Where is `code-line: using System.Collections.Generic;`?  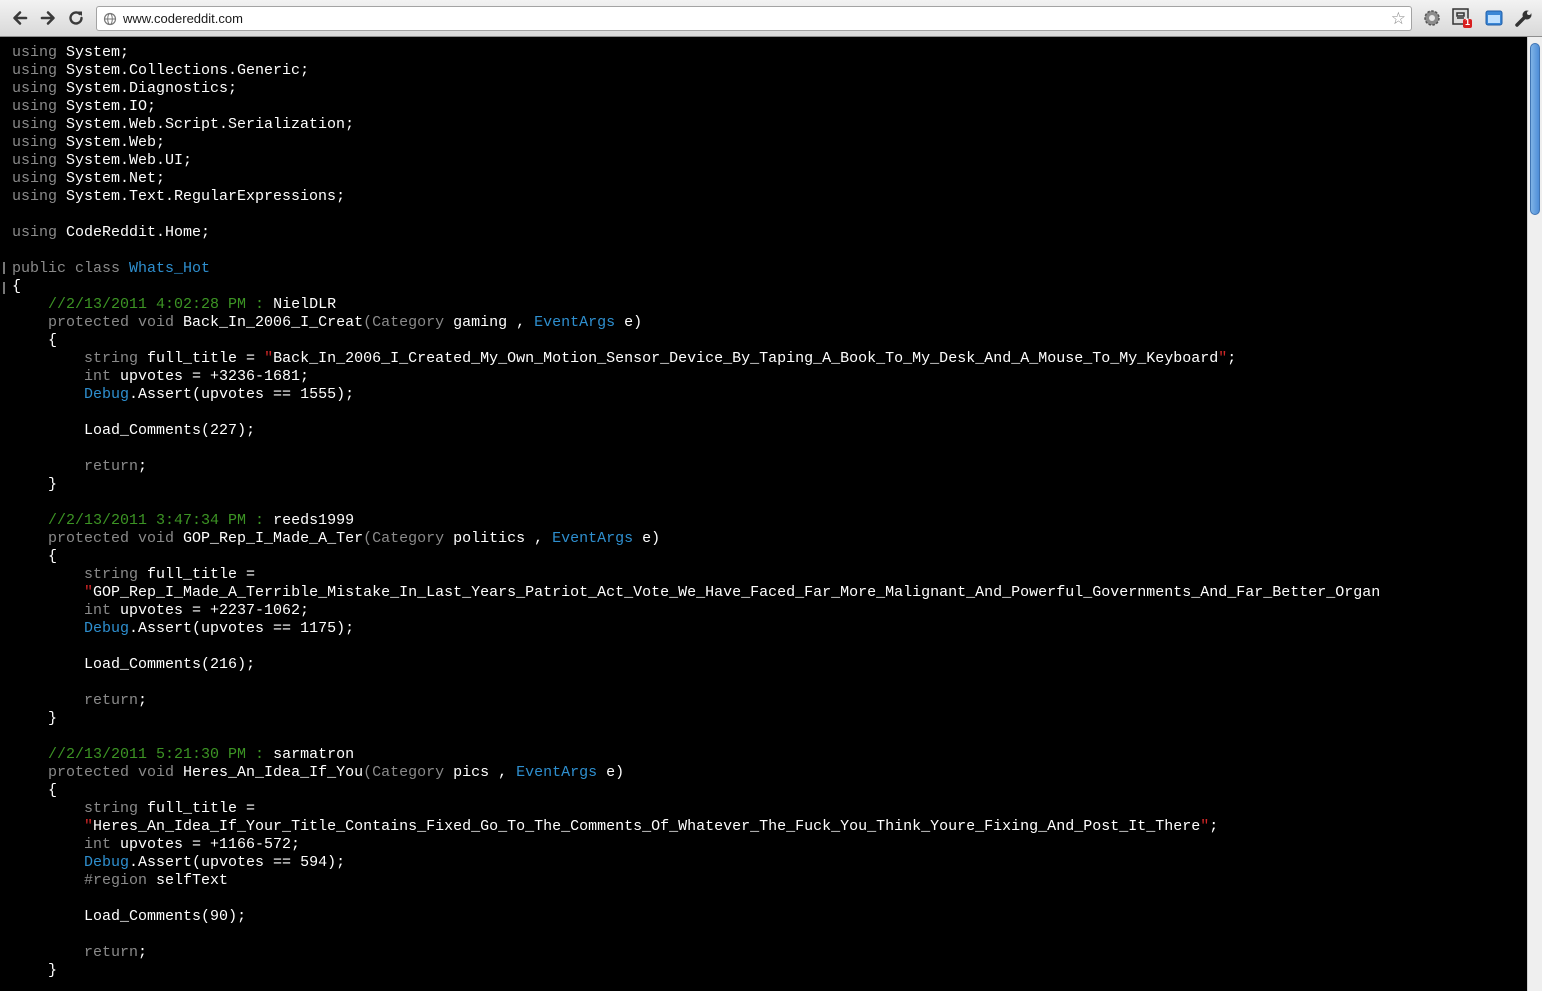
code-line: using System.Collections.Generic; is located at coordinates (161, 70).